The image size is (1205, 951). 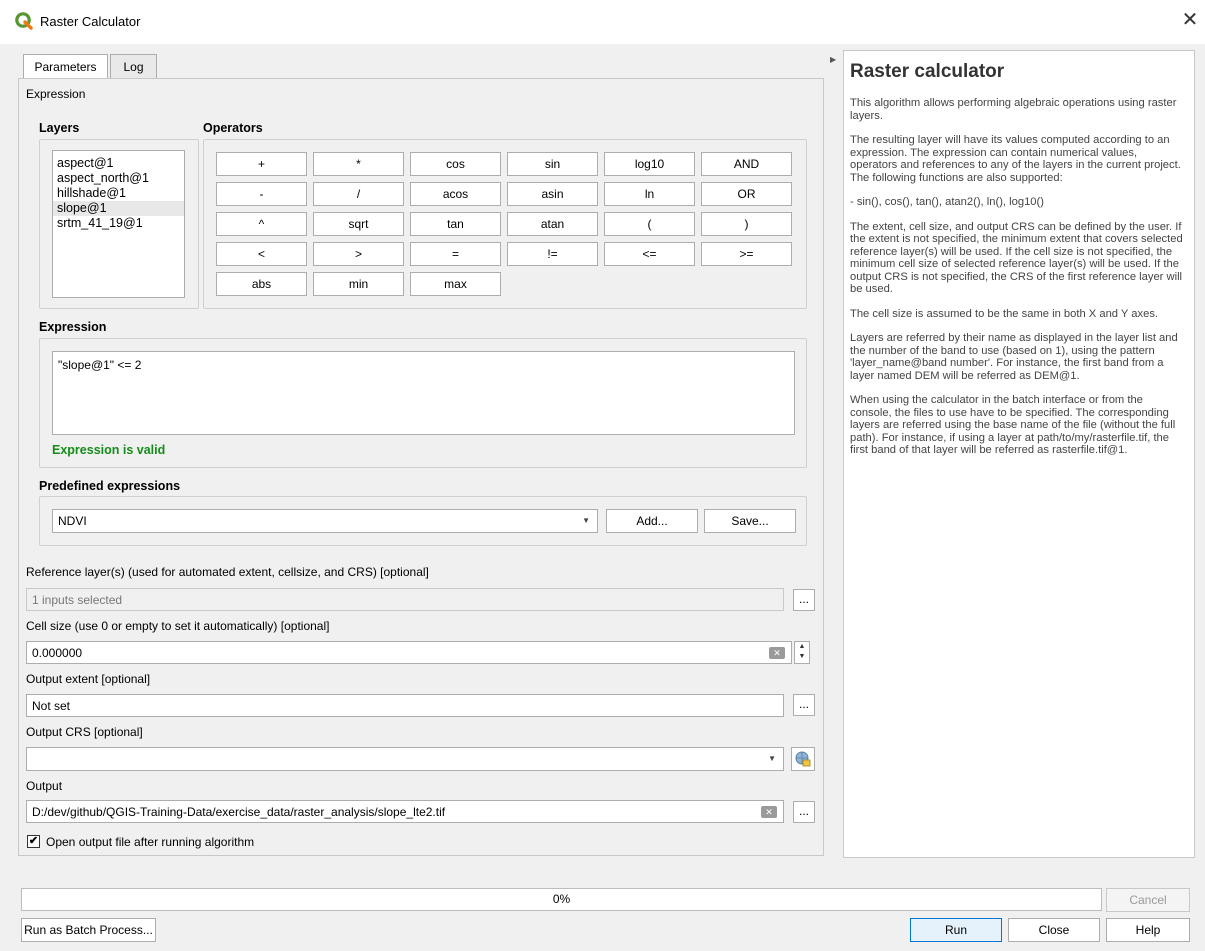 I want to click on expression-editor: "slope@1" <= 2, so click(x=423, y=393).